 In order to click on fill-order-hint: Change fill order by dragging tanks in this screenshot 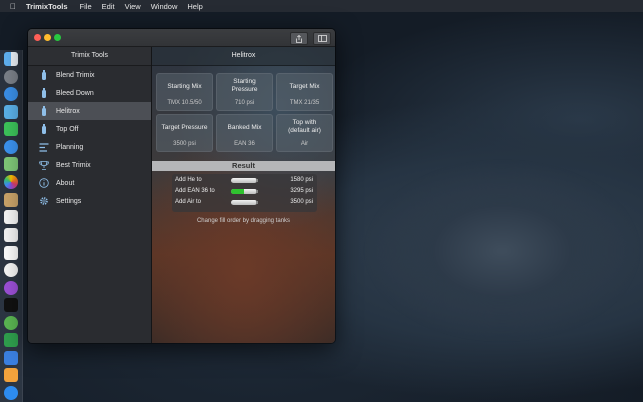, I will do `click(243, 221)`.